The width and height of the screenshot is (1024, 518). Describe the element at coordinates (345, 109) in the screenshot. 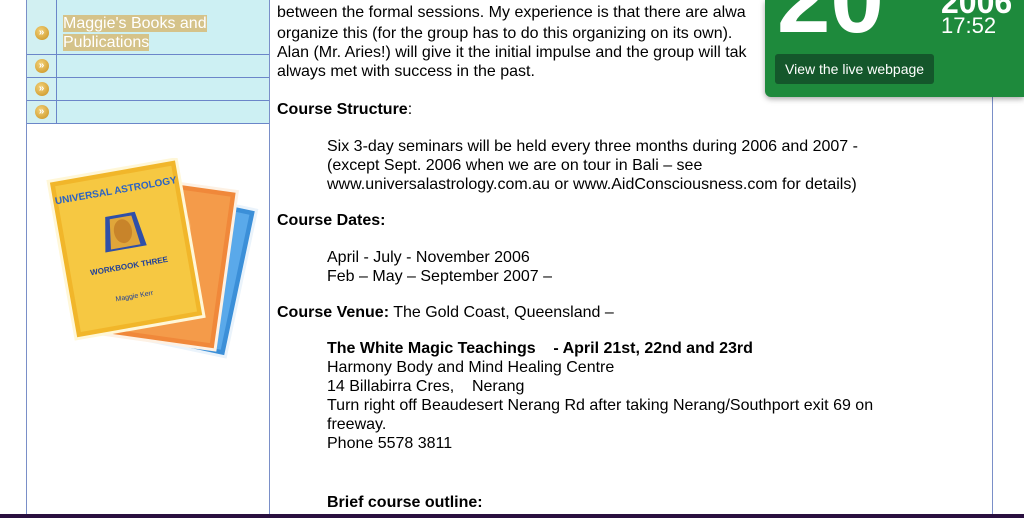

I see `course-structure-heading: Course Structure:` at that location.